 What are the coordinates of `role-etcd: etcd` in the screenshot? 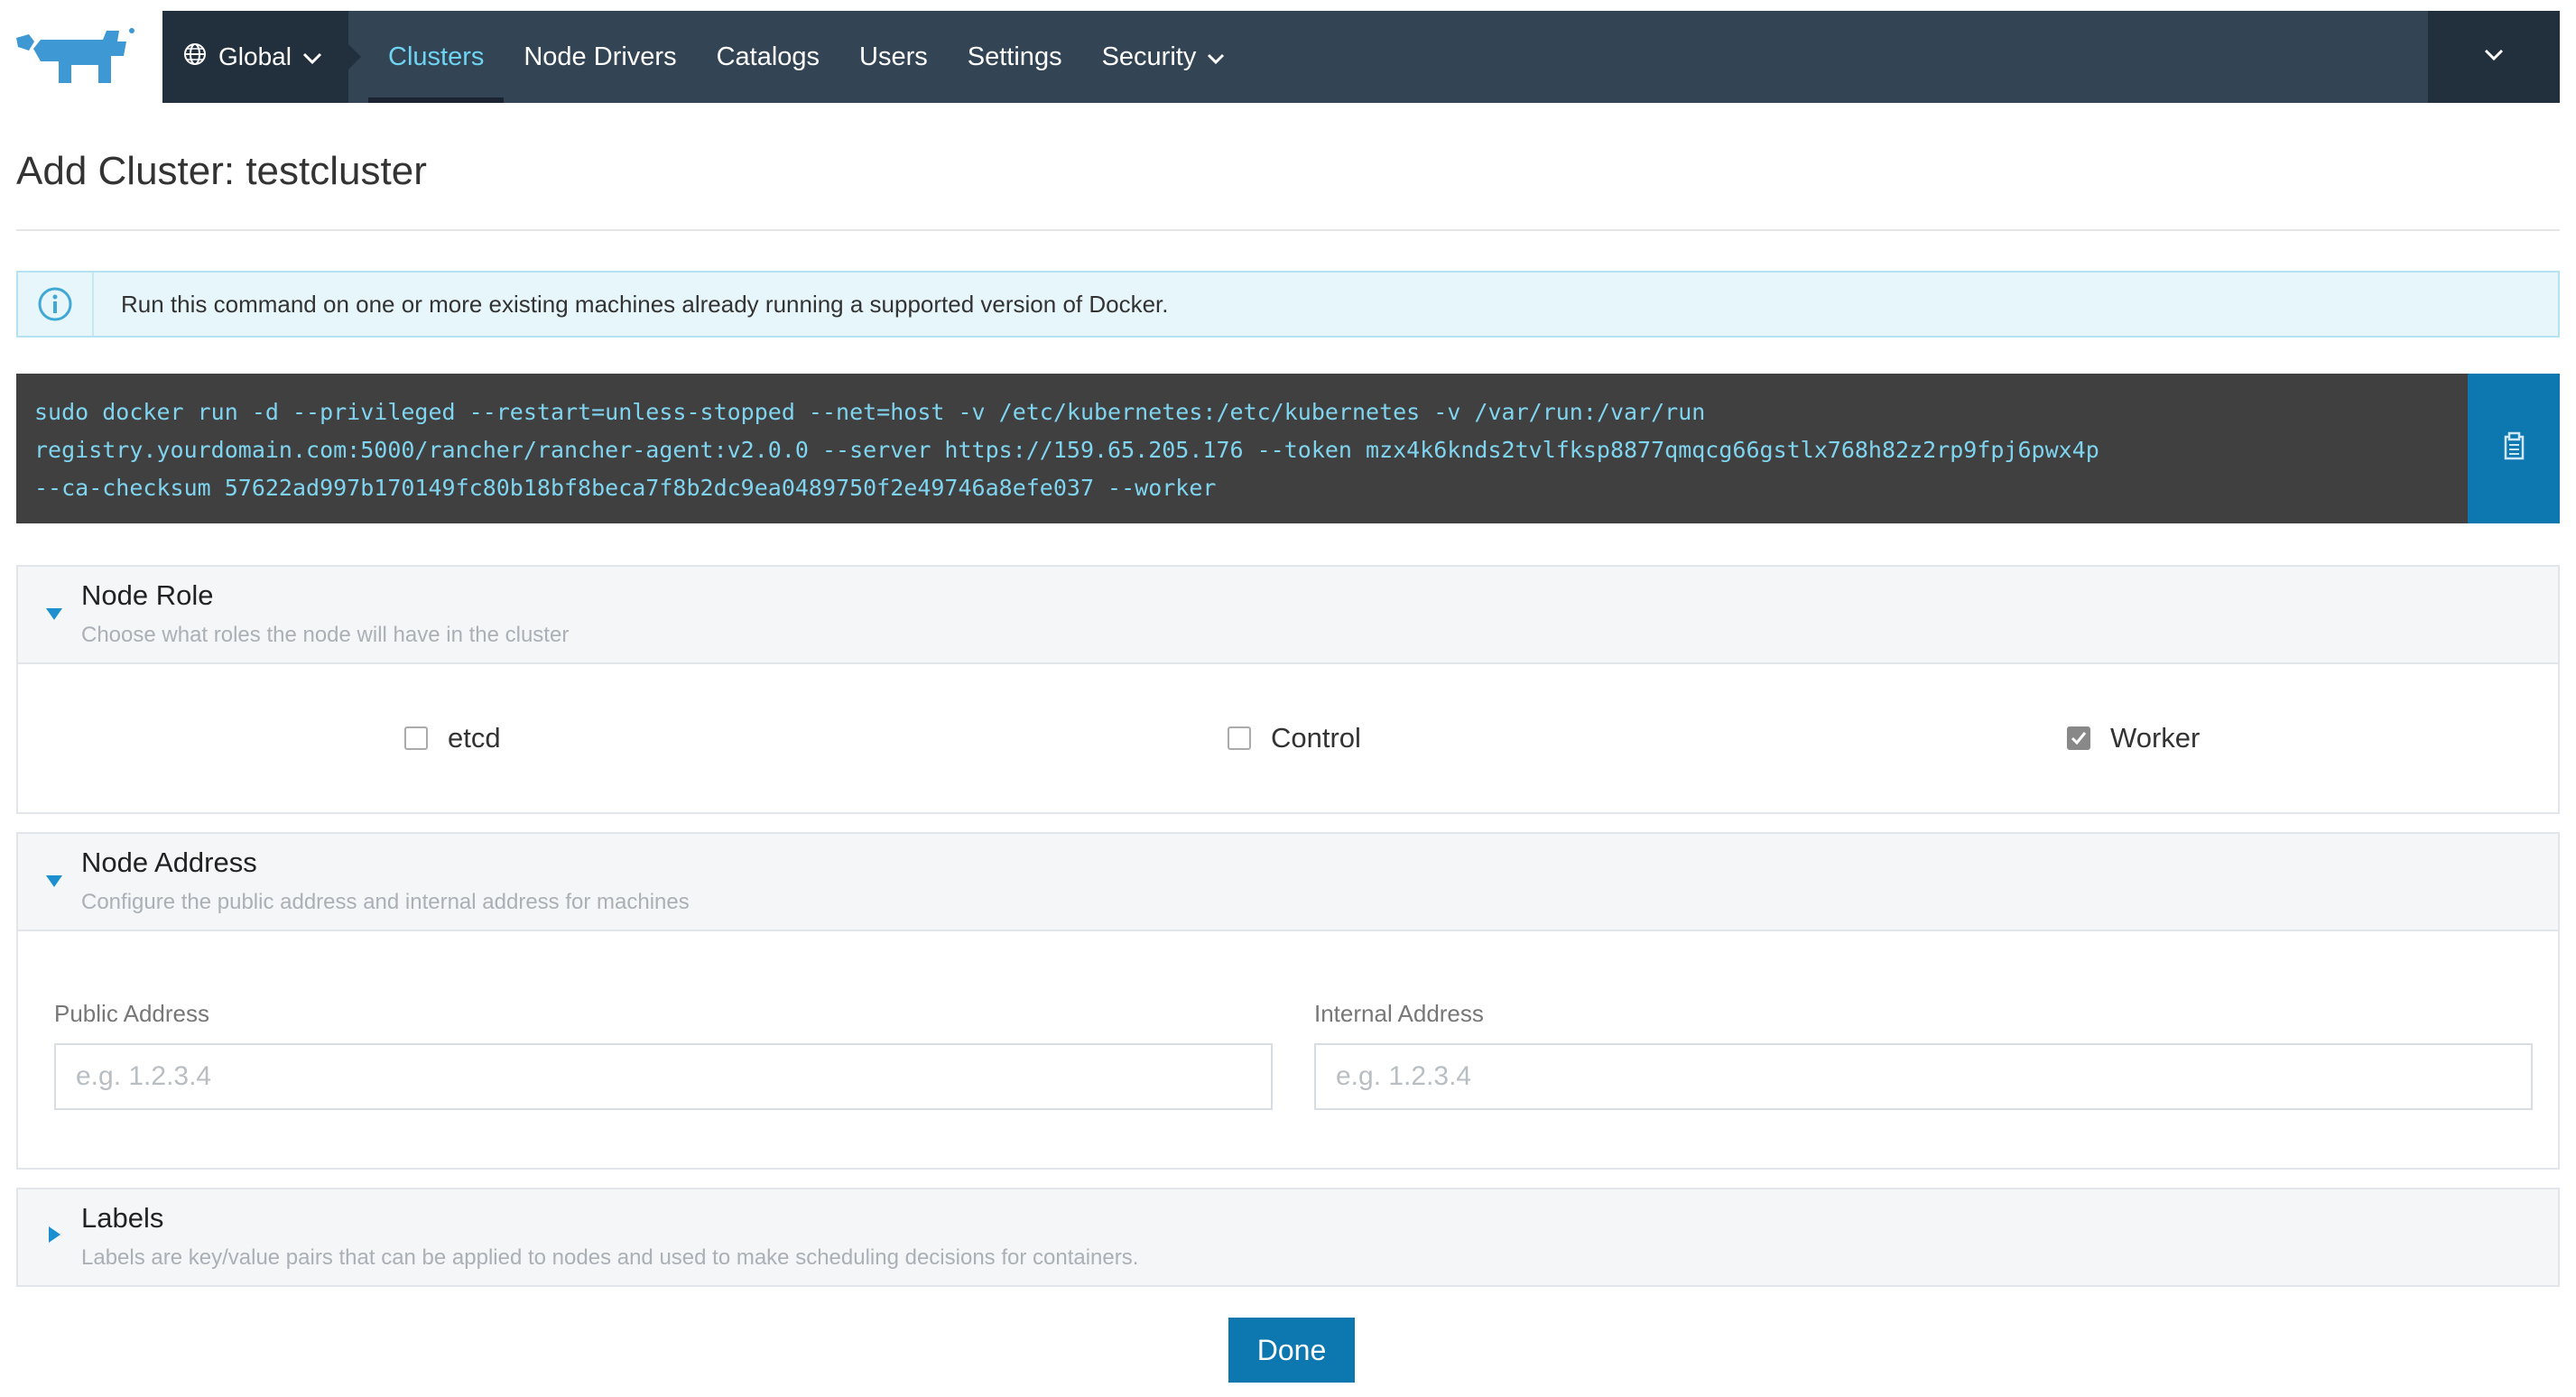 It's located at (452, 738).